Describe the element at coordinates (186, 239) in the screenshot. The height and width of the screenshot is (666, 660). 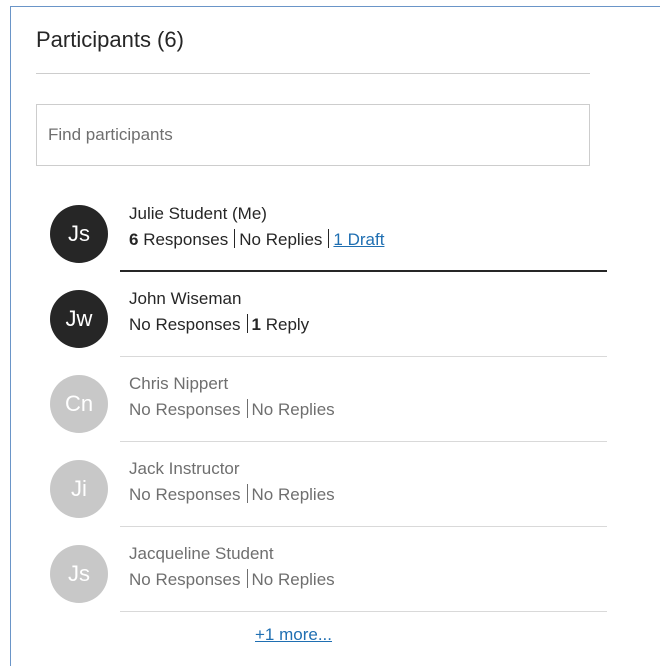
I see `responses-label: Responses` at that location.